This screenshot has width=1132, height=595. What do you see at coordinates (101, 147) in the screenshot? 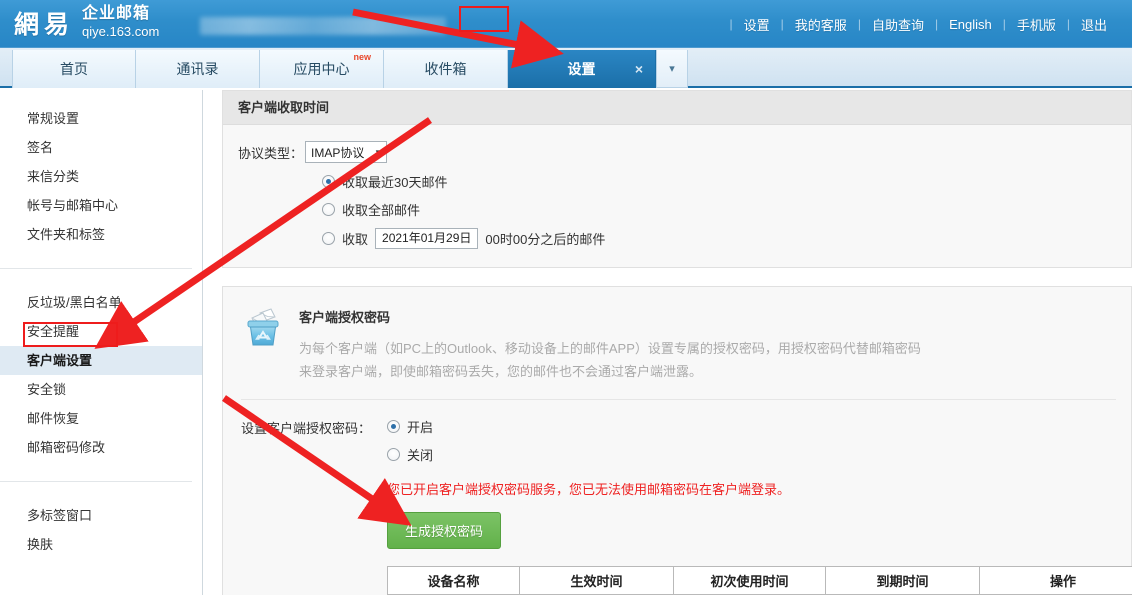
I see `sidebar-item-signature: 签名` at bounding box center [101, 147].